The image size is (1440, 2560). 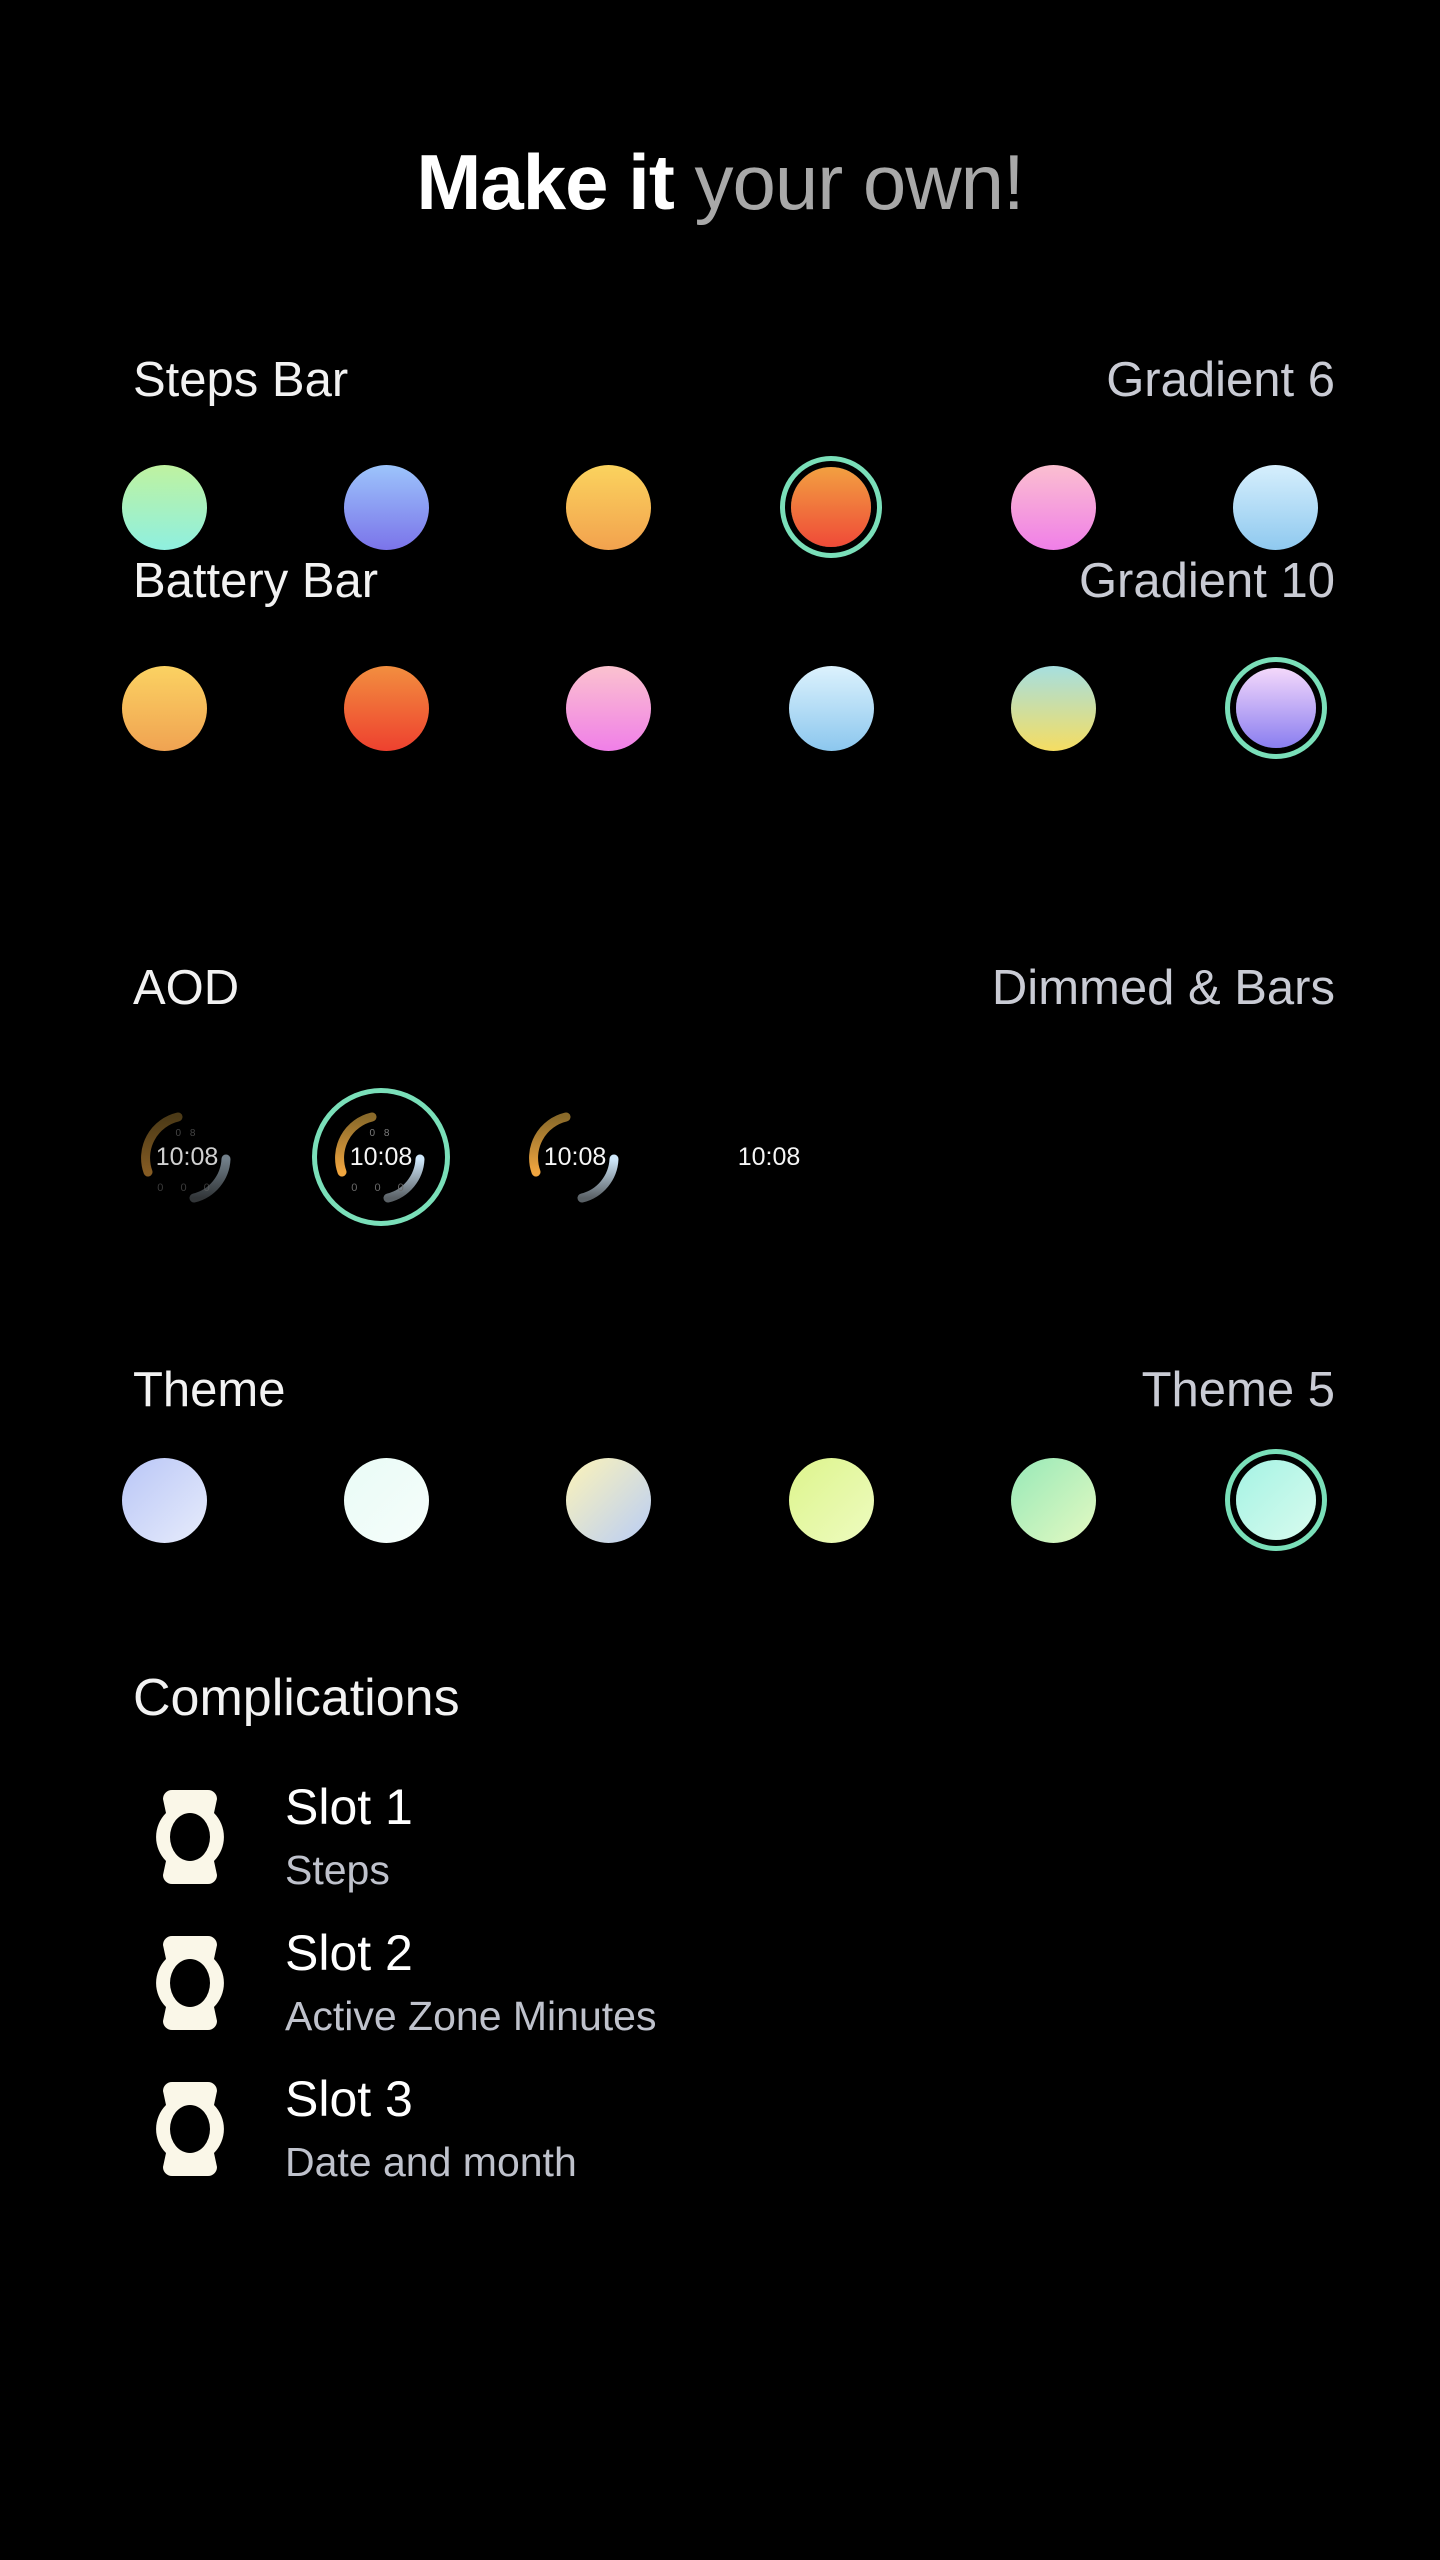 What do you see at coordinates (431, 2129) in the screenshot?
I see `complication-text: Slot 3 Date and month` at bounding box center [431, 2129].